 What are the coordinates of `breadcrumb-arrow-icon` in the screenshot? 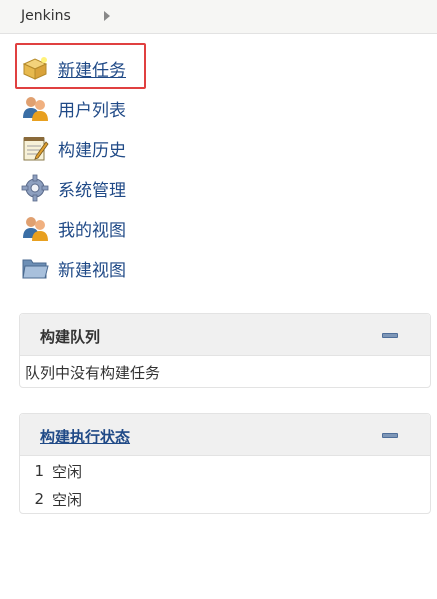 It's located at (107, 16).